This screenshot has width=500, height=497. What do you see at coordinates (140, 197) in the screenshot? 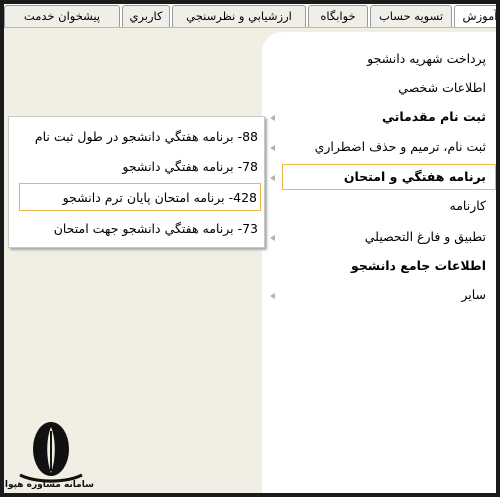
I see `submenu-item-428: 428- برنامه امتحان پايان ترم دانشجو` at bounding box center [140, 197].